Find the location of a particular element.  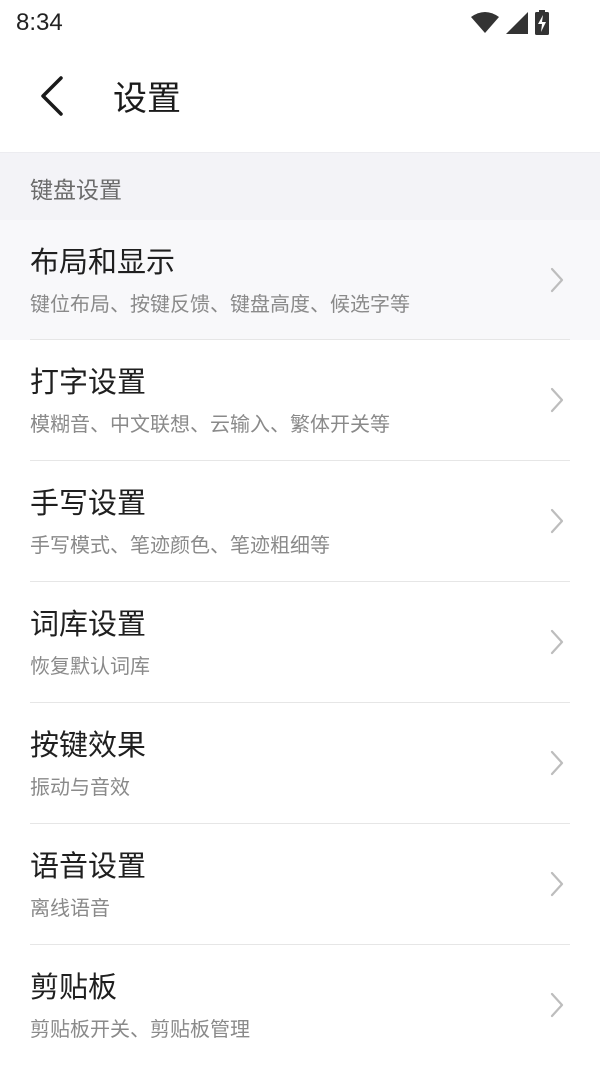

setting-item-dictionary: 词库设置 恢复默认词库 is located at coordinates (300, 642).